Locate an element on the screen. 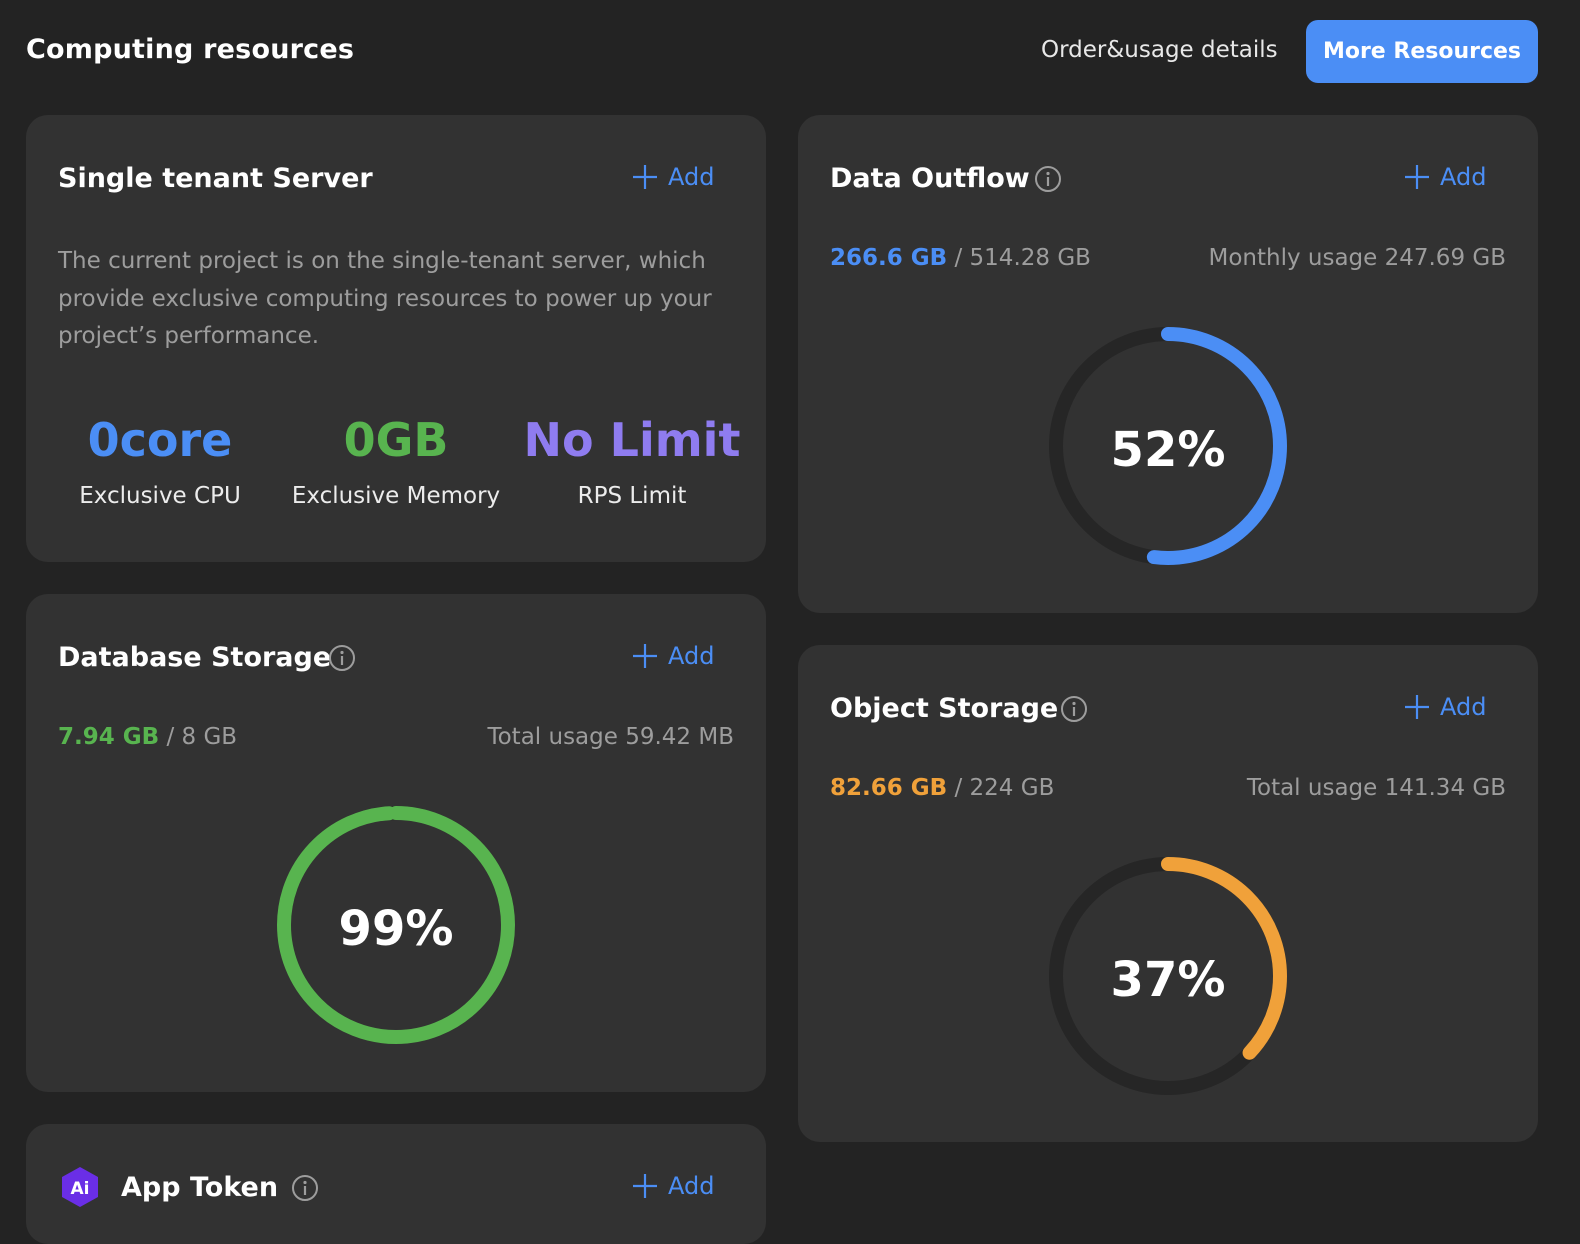  add-data-outflow-button: Add is located at coordinates (1445, 177).